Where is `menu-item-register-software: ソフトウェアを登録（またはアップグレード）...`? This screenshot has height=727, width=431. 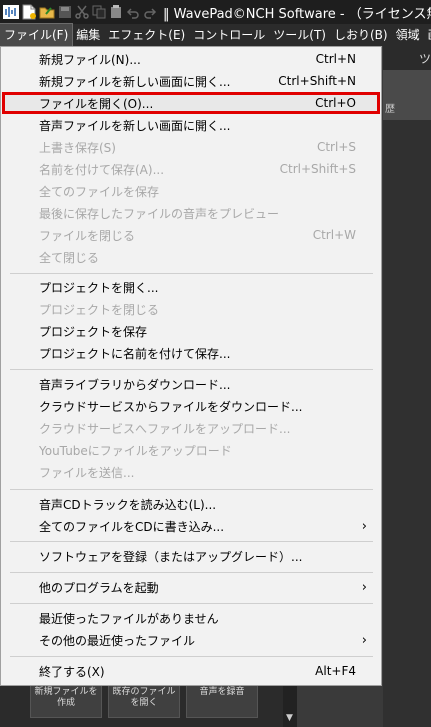
menu-item-register-software: ソフトウェアを登録（またはアップグレード）... is located at coordinates (191, 556).